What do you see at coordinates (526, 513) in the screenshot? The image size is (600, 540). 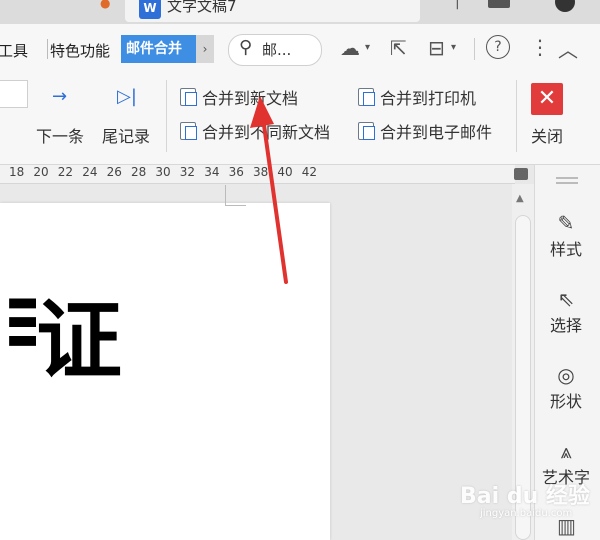 I see `watermark-url: jingyan.baidu.com` at bounding box center [526, 513].